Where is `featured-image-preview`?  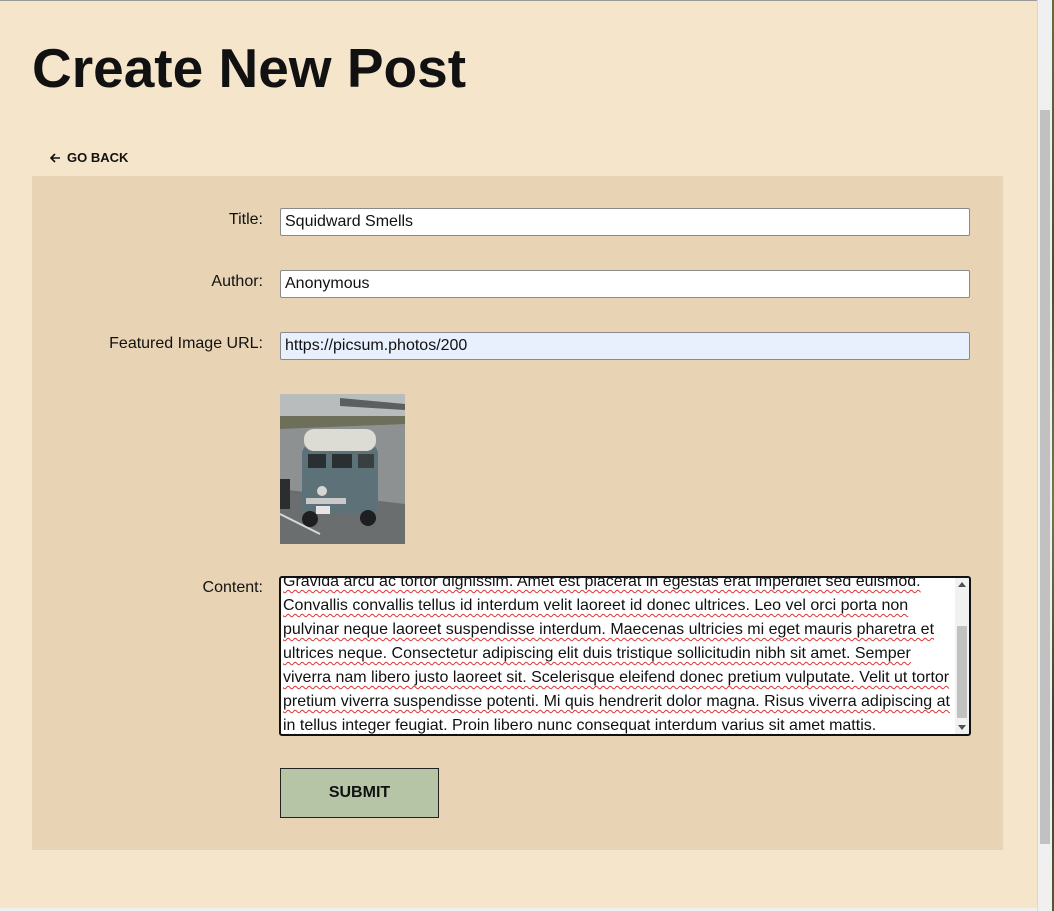 featured-image-preview is located at coordinates (342, 469).